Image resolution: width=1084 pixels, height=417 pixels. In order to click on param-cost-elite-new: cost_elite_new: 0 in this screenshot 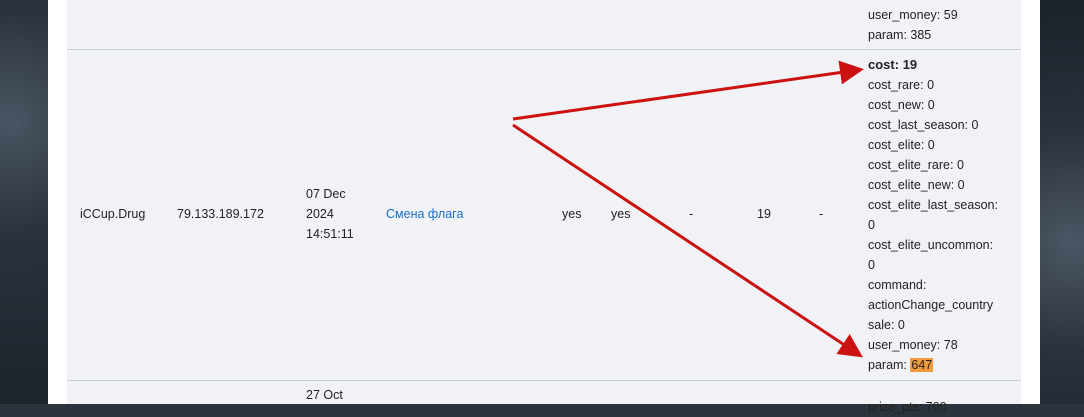, I will do `click(916, 185)`.